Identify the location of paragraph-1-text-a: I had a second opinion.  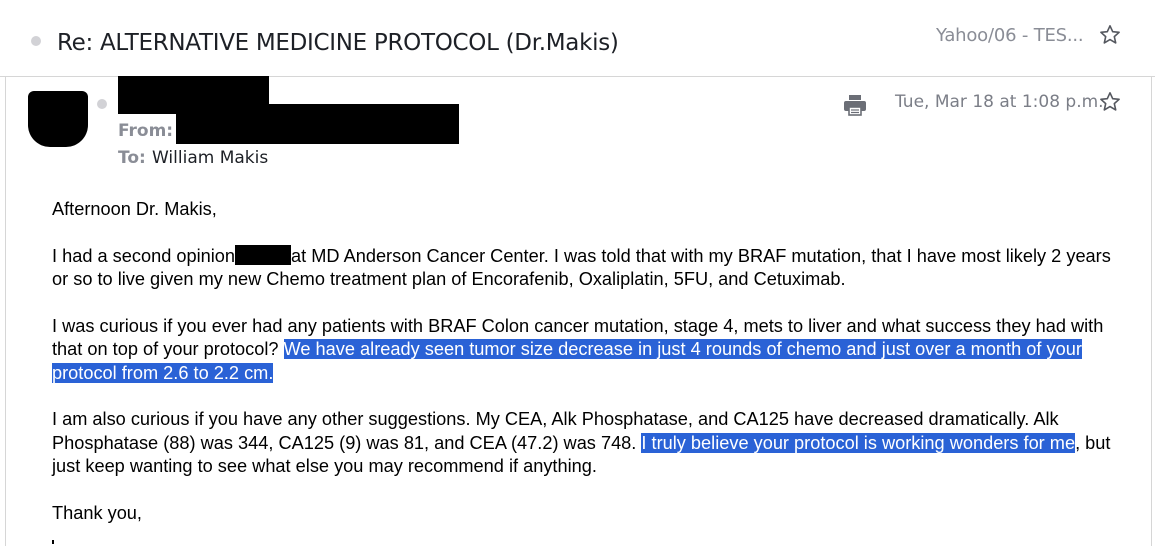
(144, 255).